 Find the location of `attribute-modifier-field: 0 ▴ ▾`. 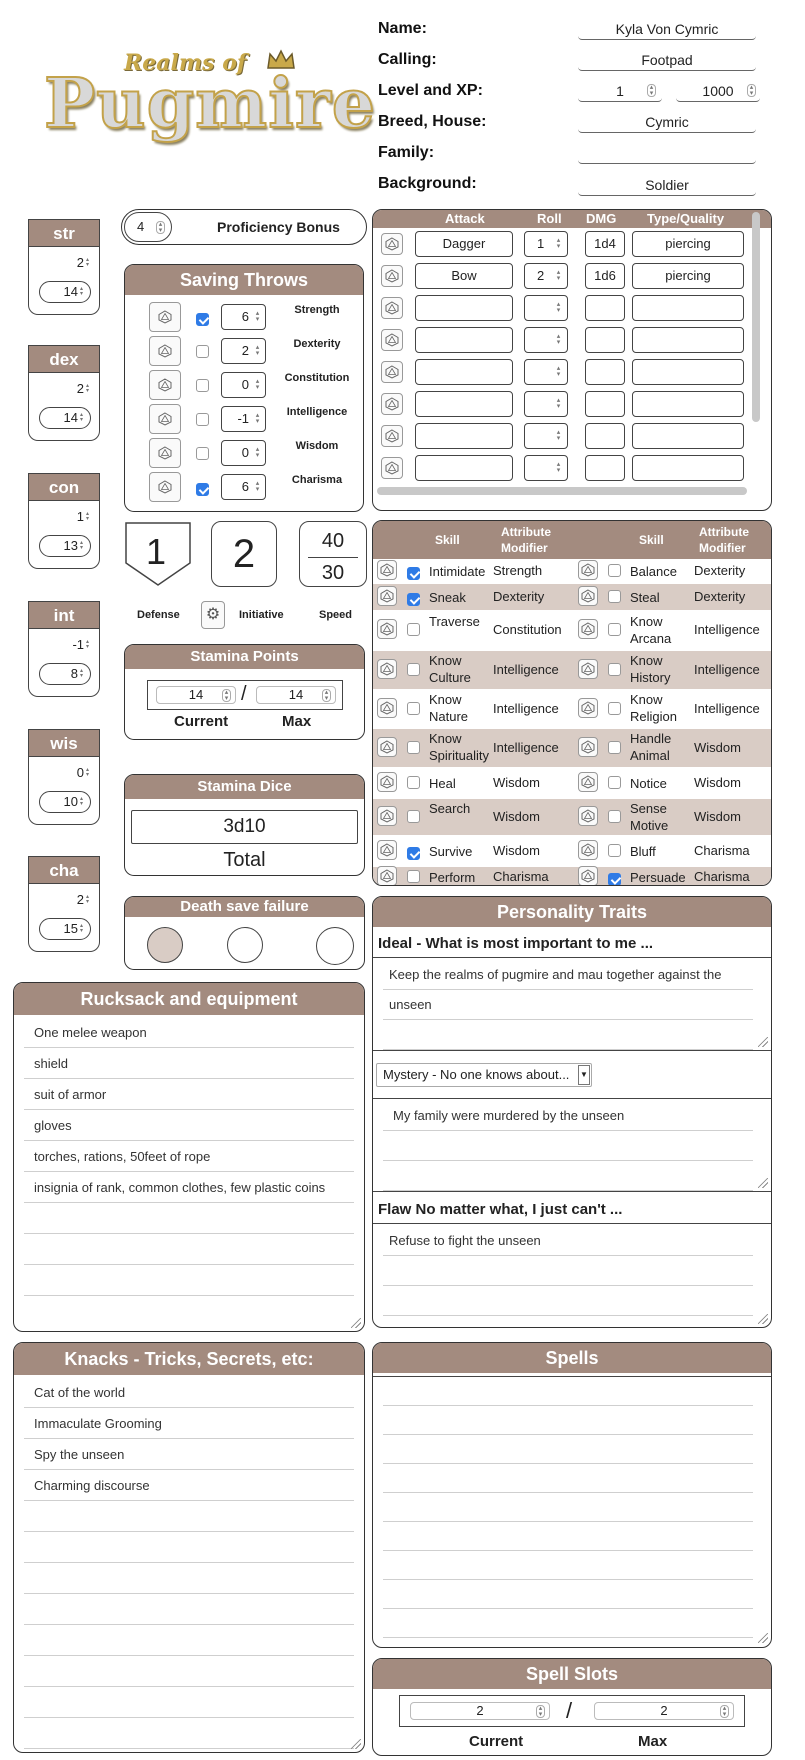

attribute-modifier-field: 0 ▴ ▾ is located at coordinates (84, 772).